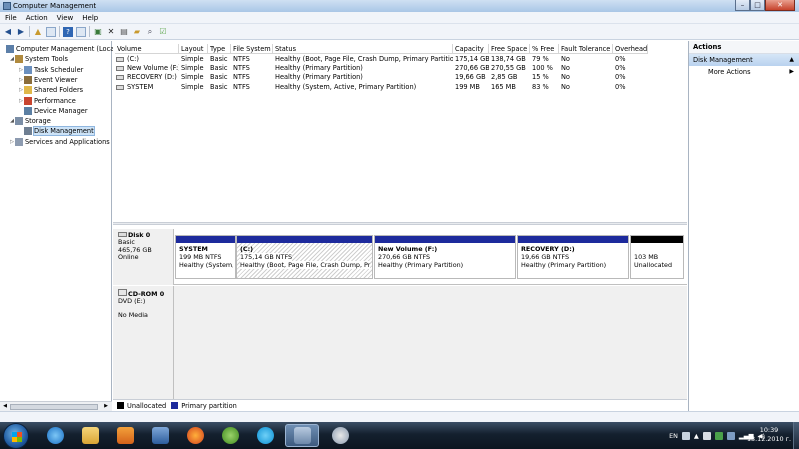 The image size is (799, 449). I want to click on utorrent-icon, so click(230, 435).